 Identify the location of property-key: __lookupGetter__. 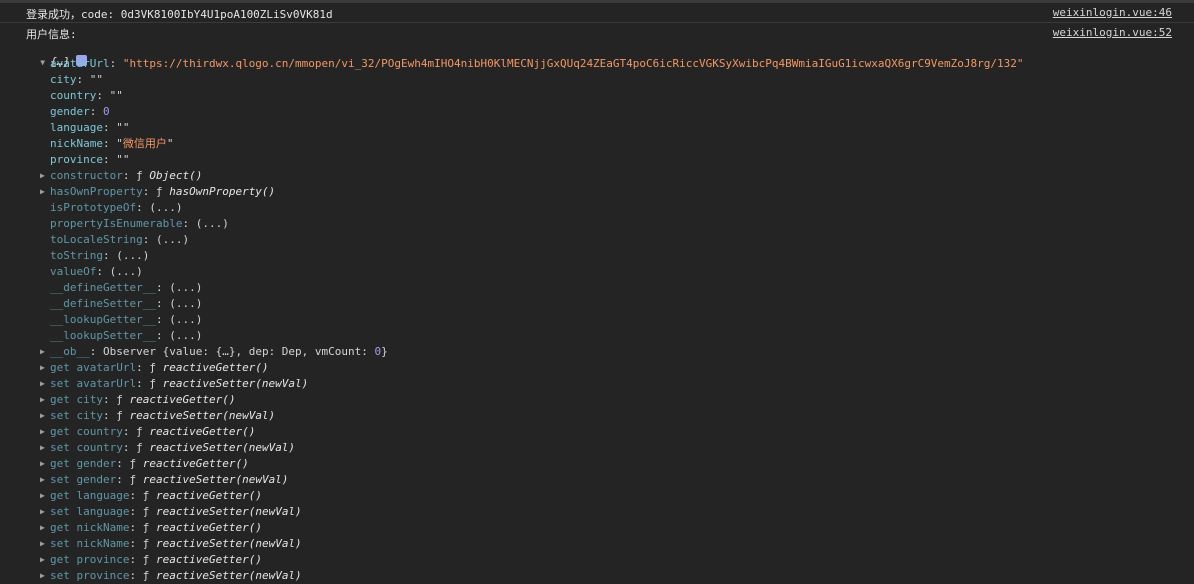
(103, 319).